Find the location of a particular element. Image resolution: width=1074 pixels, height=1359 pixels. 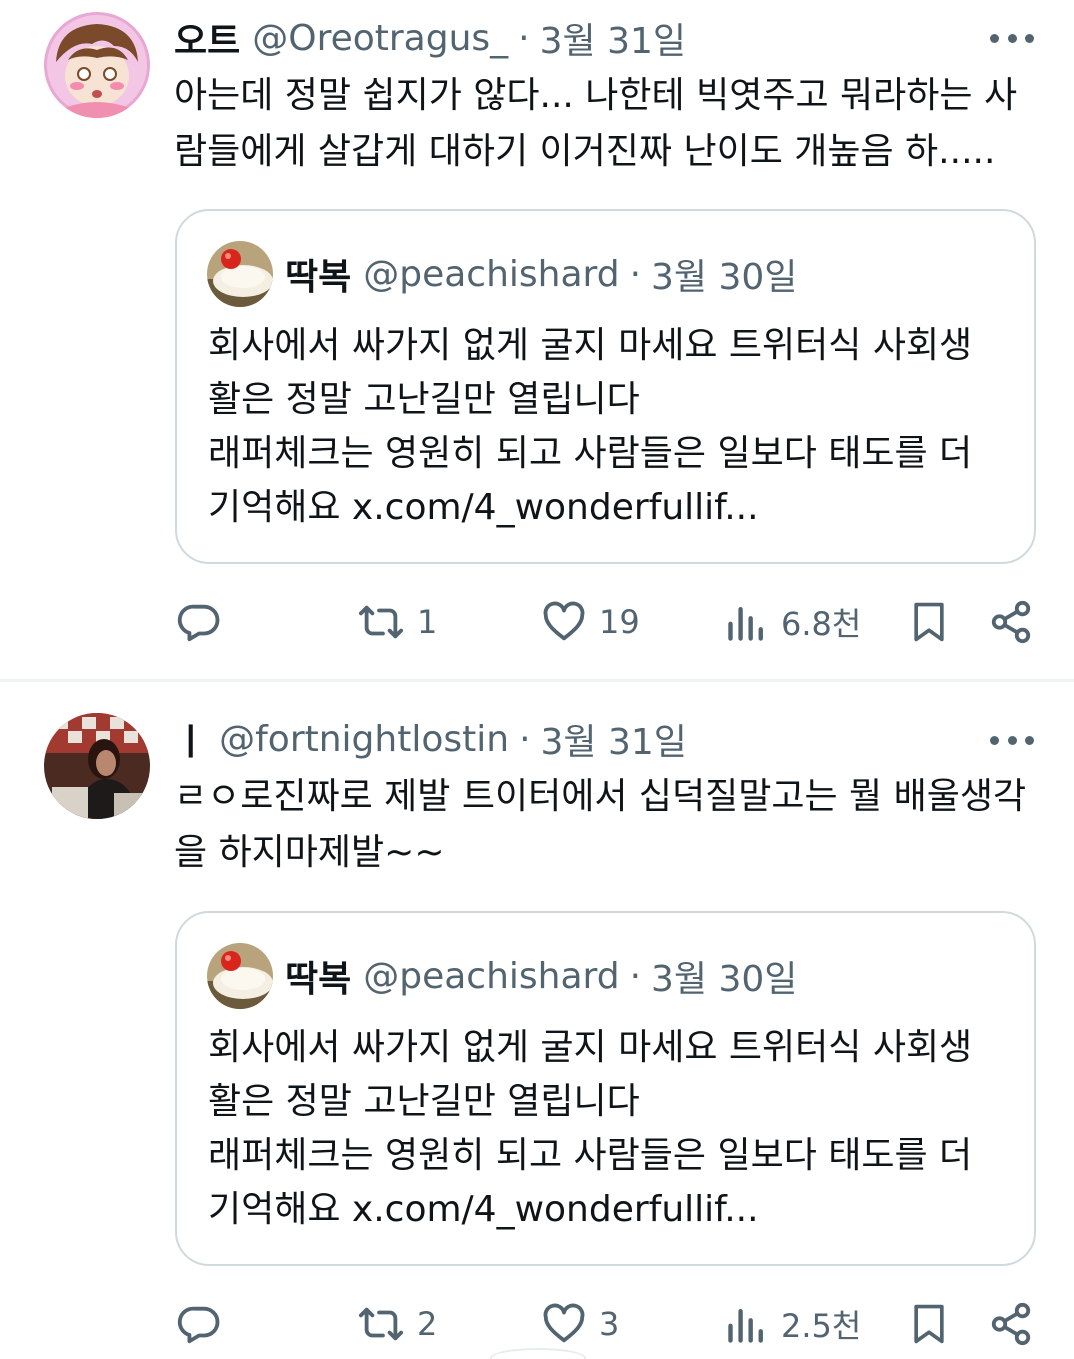

tweet-header: 오트 @Oreotragus_ · 3월 31일 is located at coordinates (430, 38).